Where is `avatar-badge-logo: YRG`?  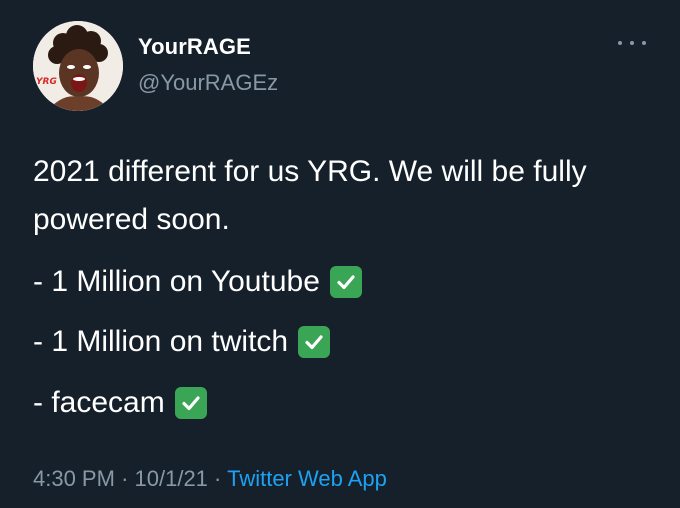 avatar-badge-logo: YRG is located at coordinates (46, 82).